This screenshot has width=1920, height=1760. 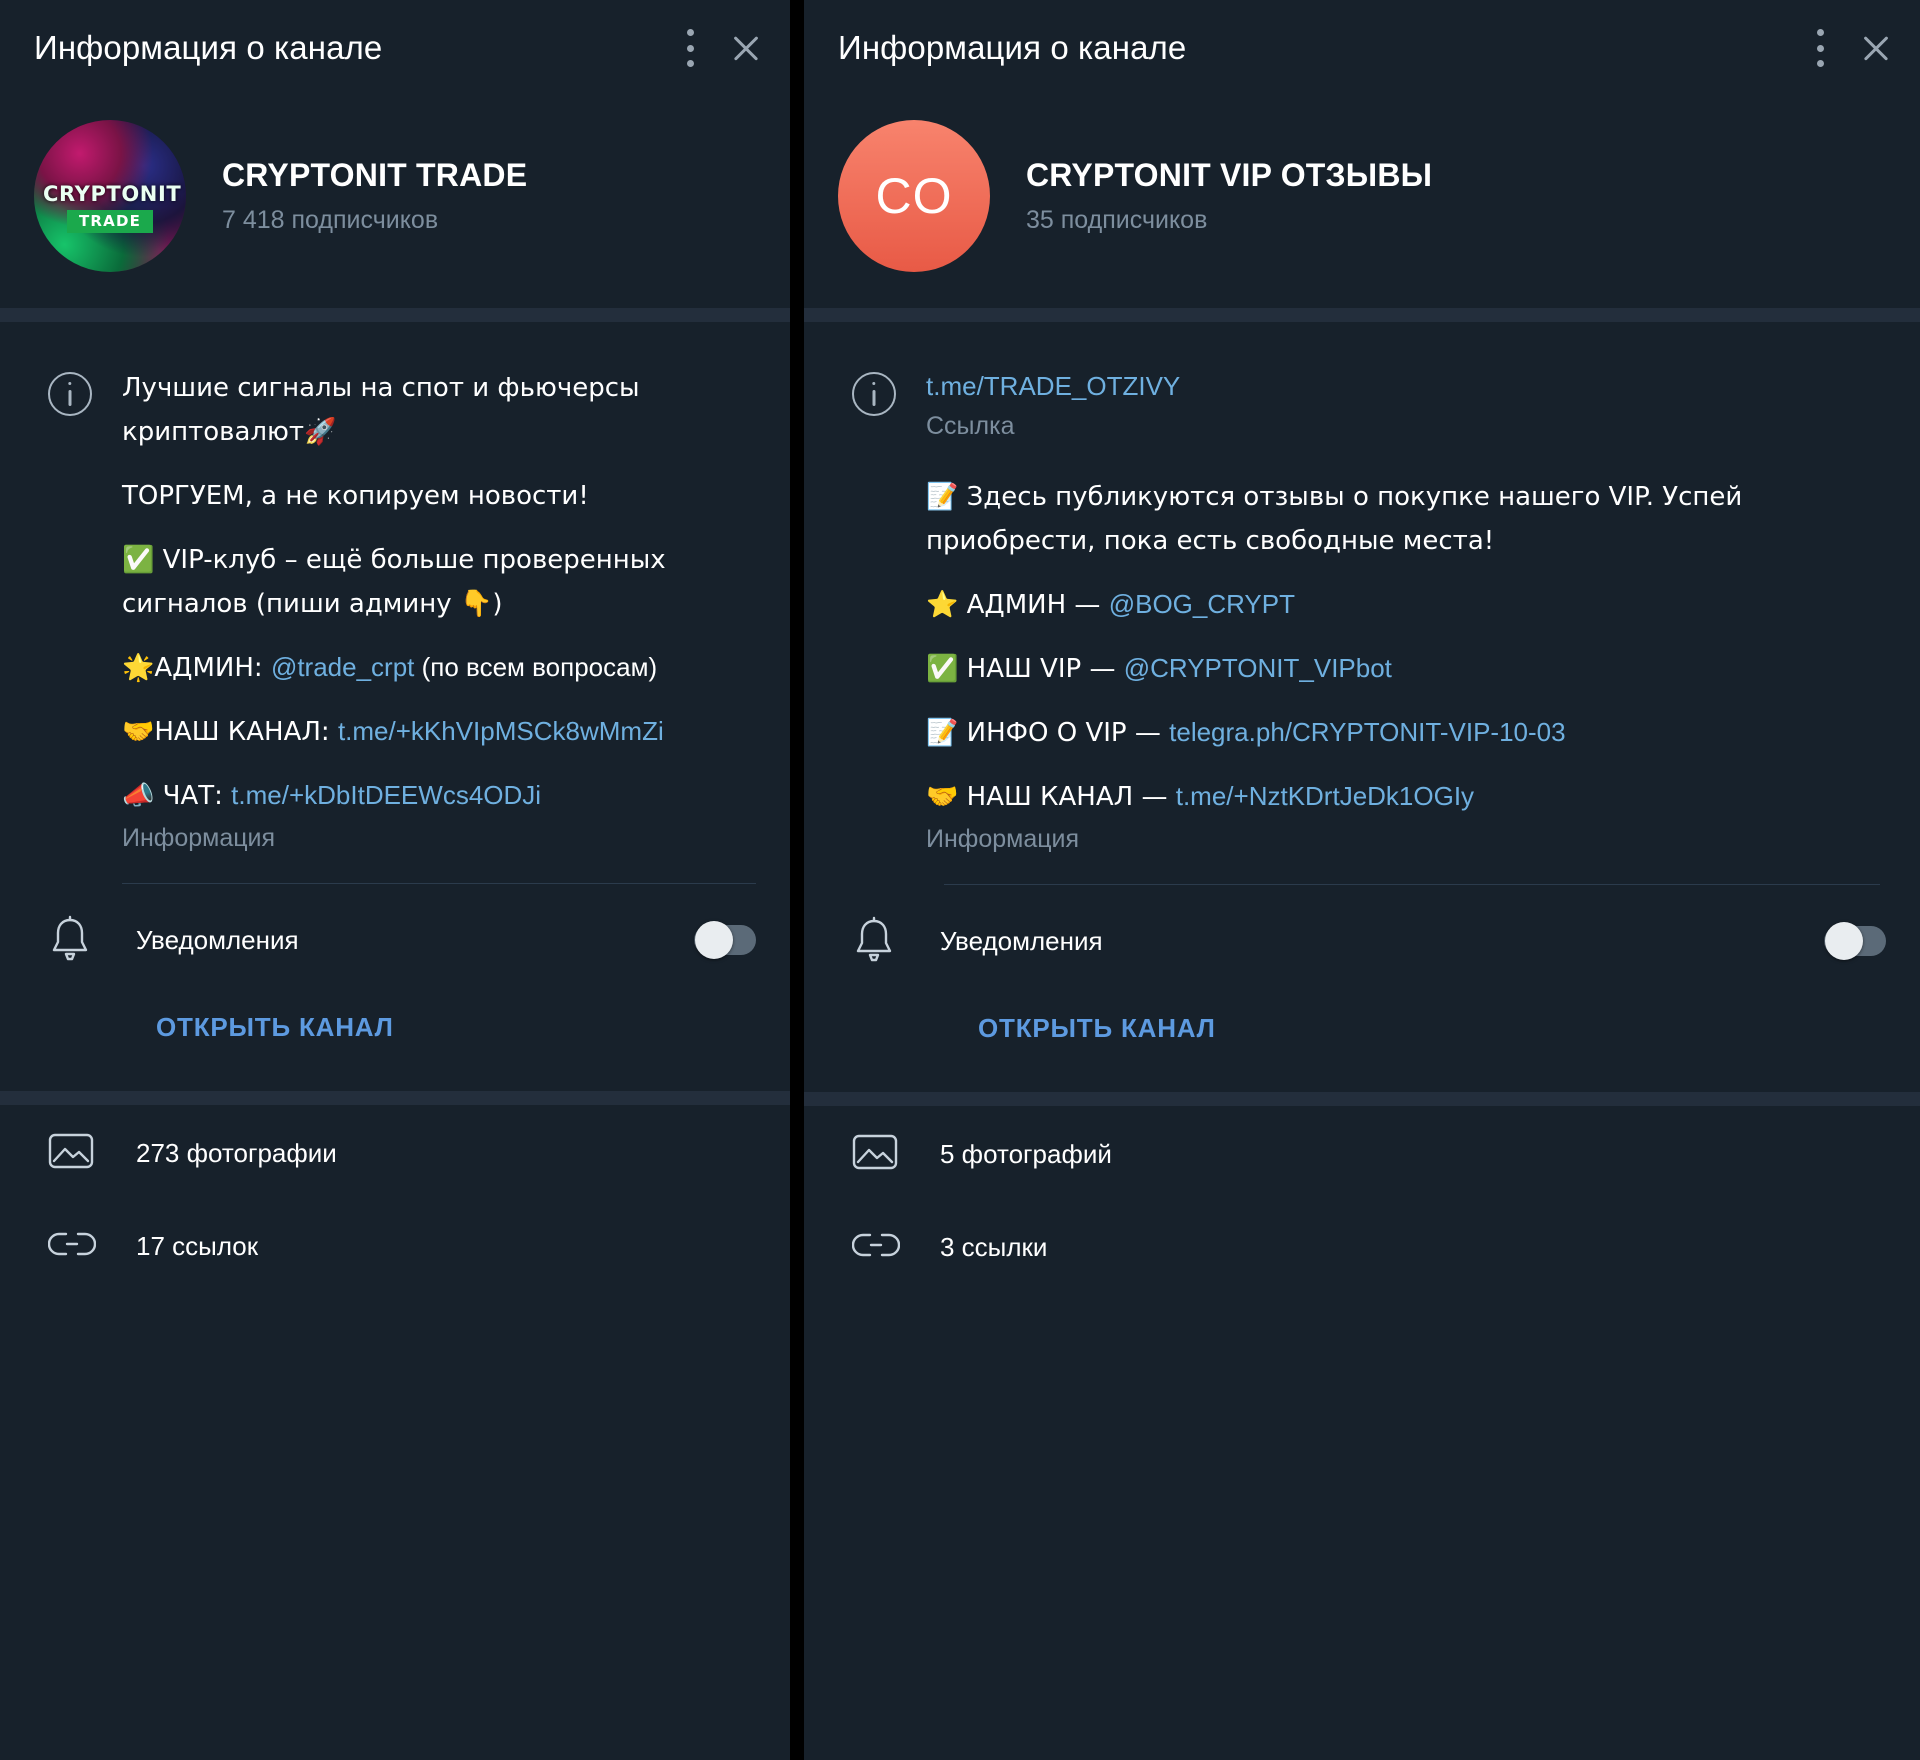 I want to click on subscriber-count: 7 418 подписчиков, so click(x=330, y=220).